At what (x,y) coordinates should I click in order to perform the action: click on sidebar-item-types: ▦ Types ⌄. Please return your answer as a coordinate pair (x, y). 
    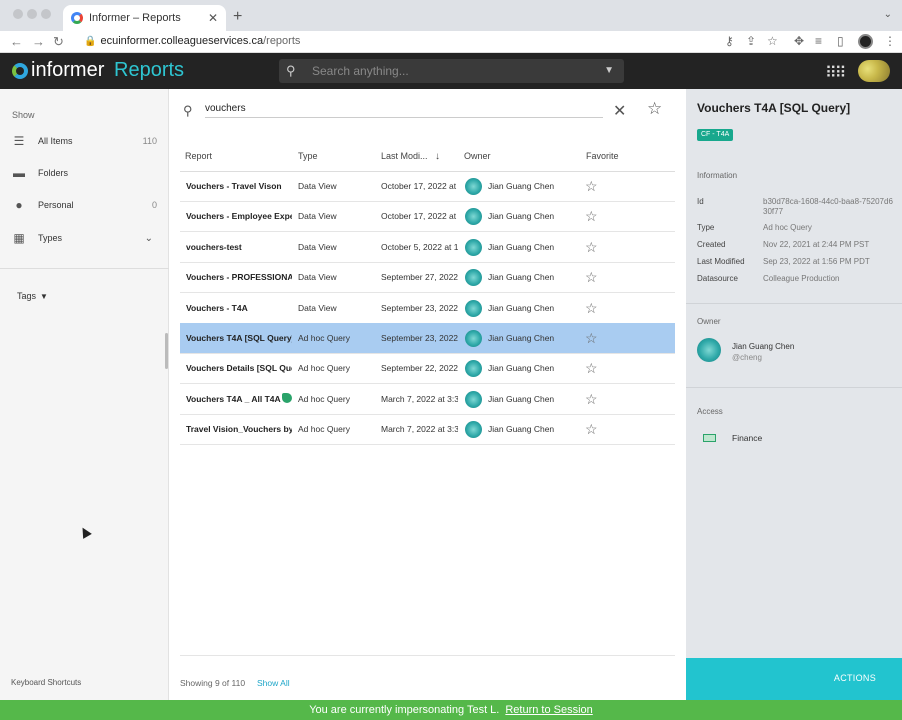
    Looking at the image, I should click on (84, 238).